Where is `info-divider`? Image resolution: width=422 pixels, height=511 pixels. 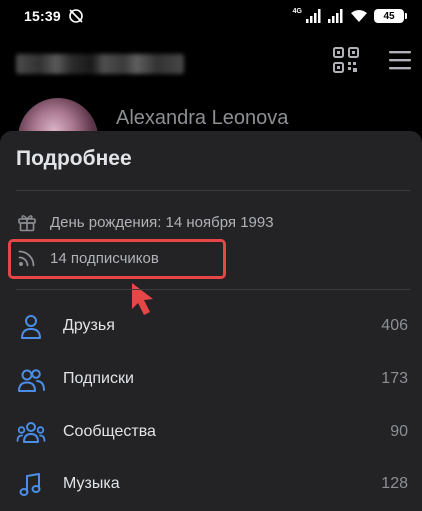
info-divider is located at coordinates (213, 289).